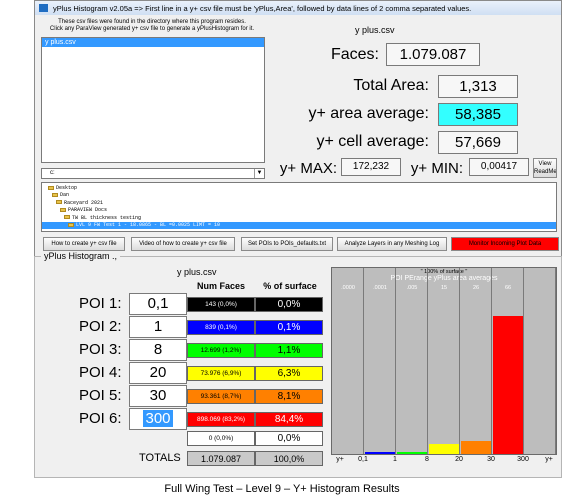  Describe the element at coordinates (84, 244) in the screenshot. I see `how-to-create-csv-button: How to create y+ csv file` at that location.